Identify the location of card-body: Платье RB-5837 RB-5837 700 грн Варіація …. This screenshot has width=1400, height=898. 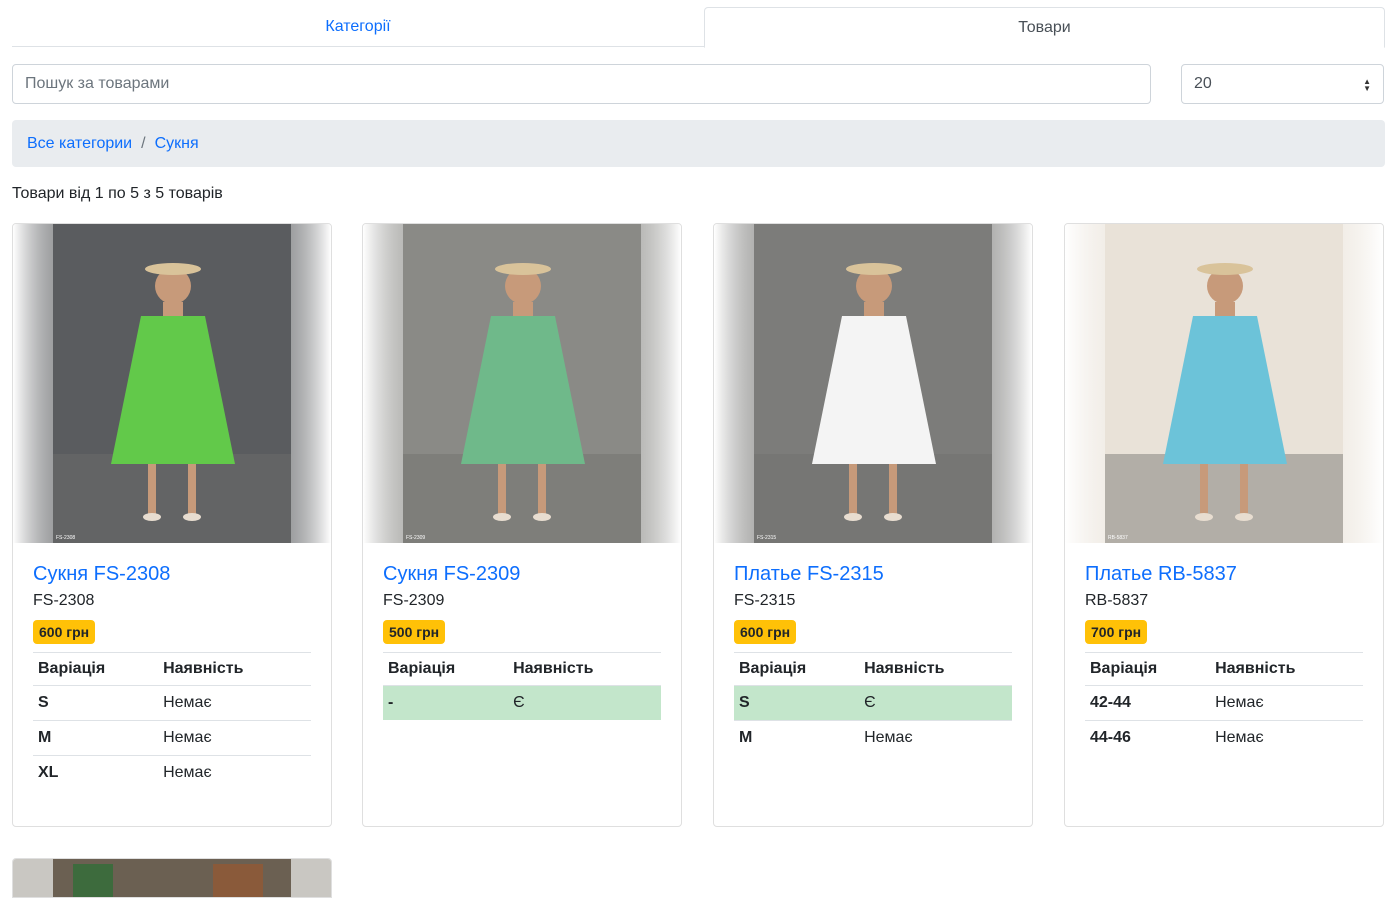
(1224, 649).